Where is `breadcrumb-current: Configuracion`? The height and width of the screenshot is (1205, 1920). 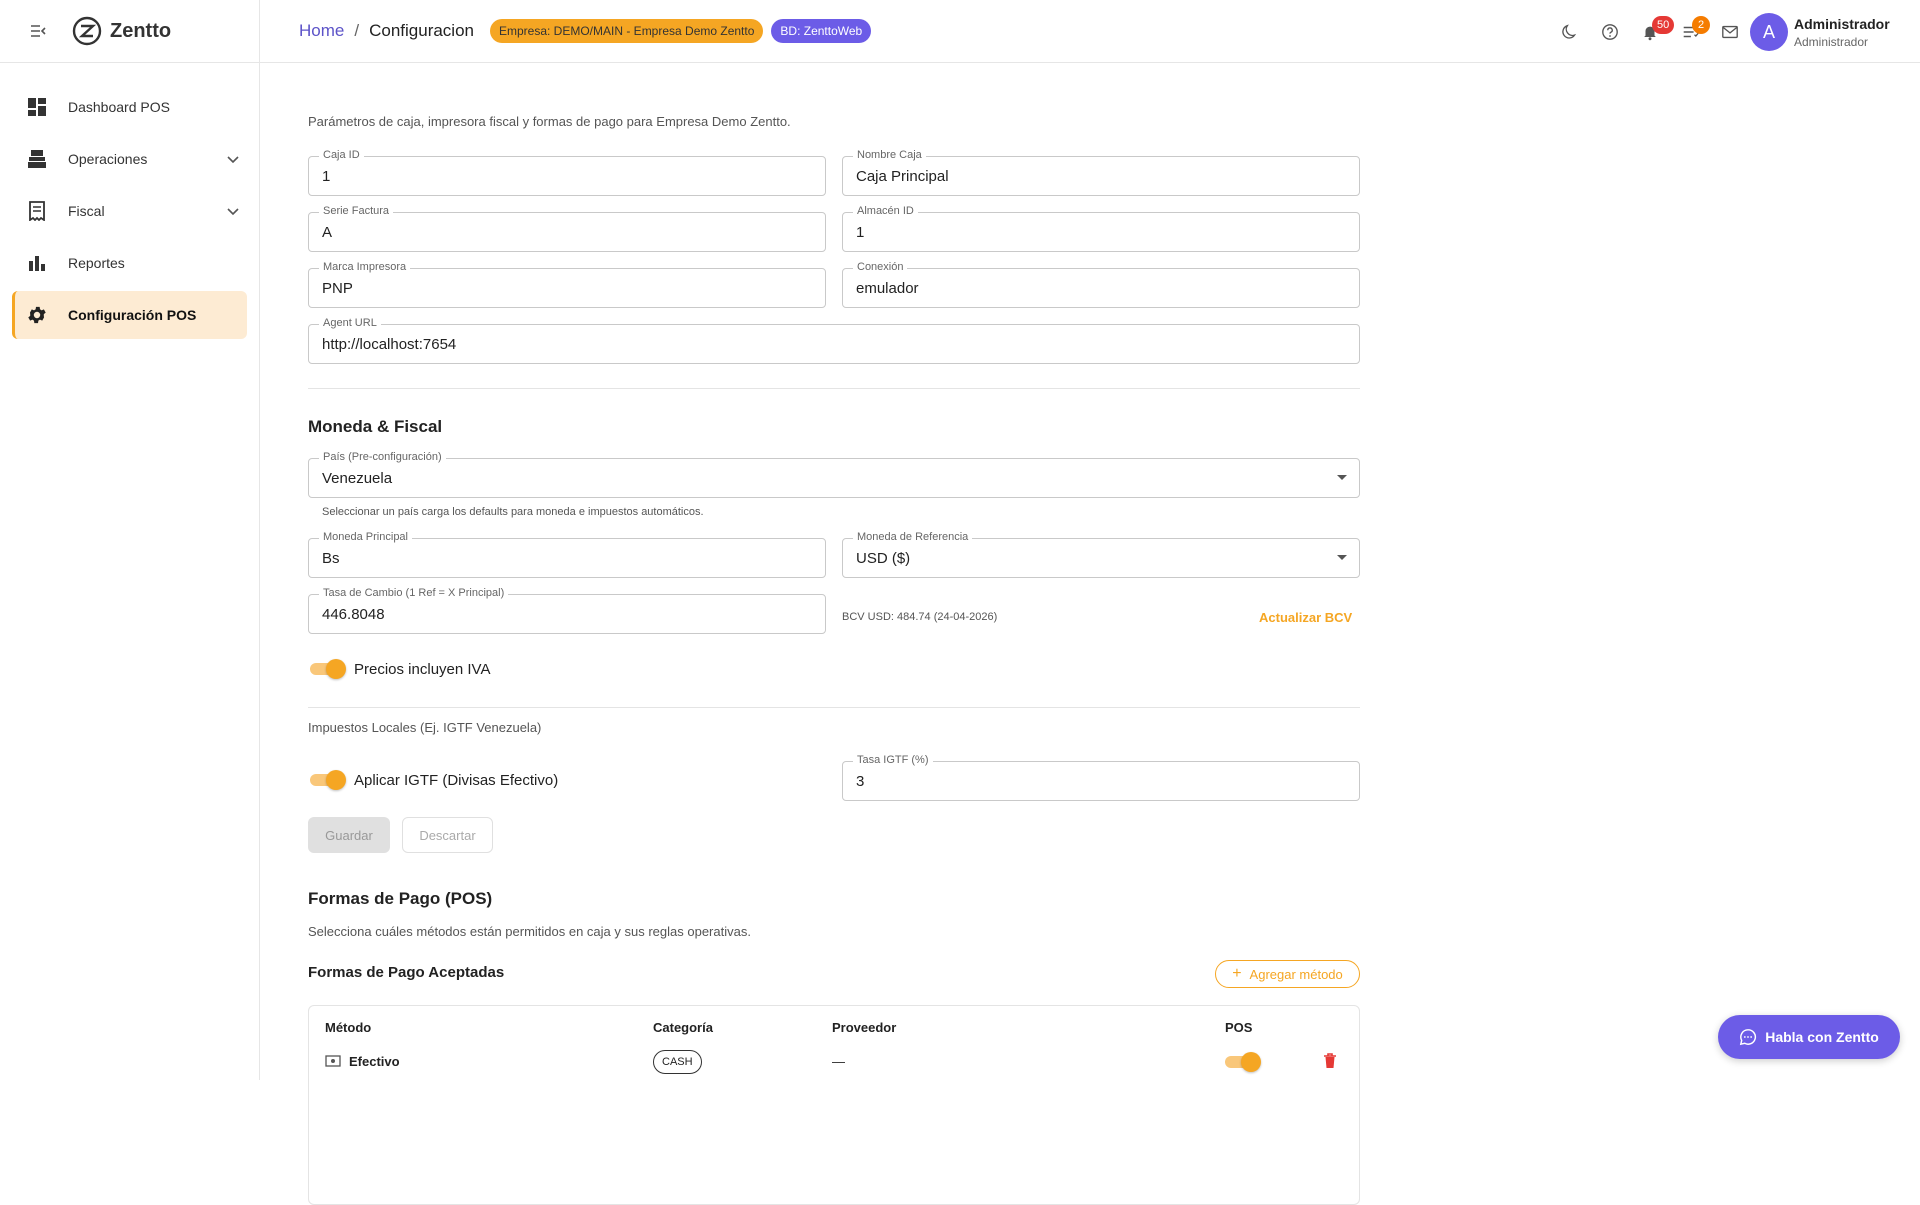 breadcrumb-current: Configuracion is located at coordinates (421, 30).